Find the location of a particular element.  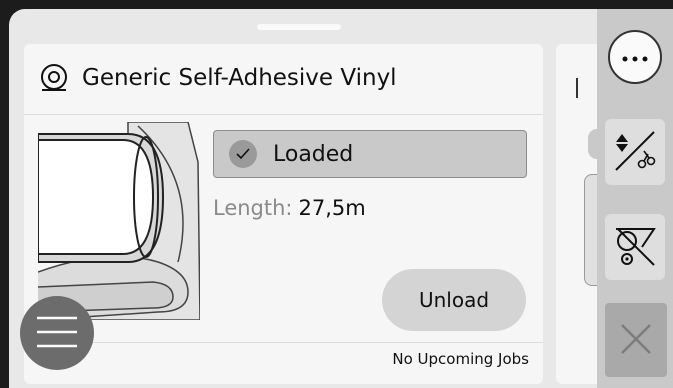

close-button is located at coordinates (636, 340).